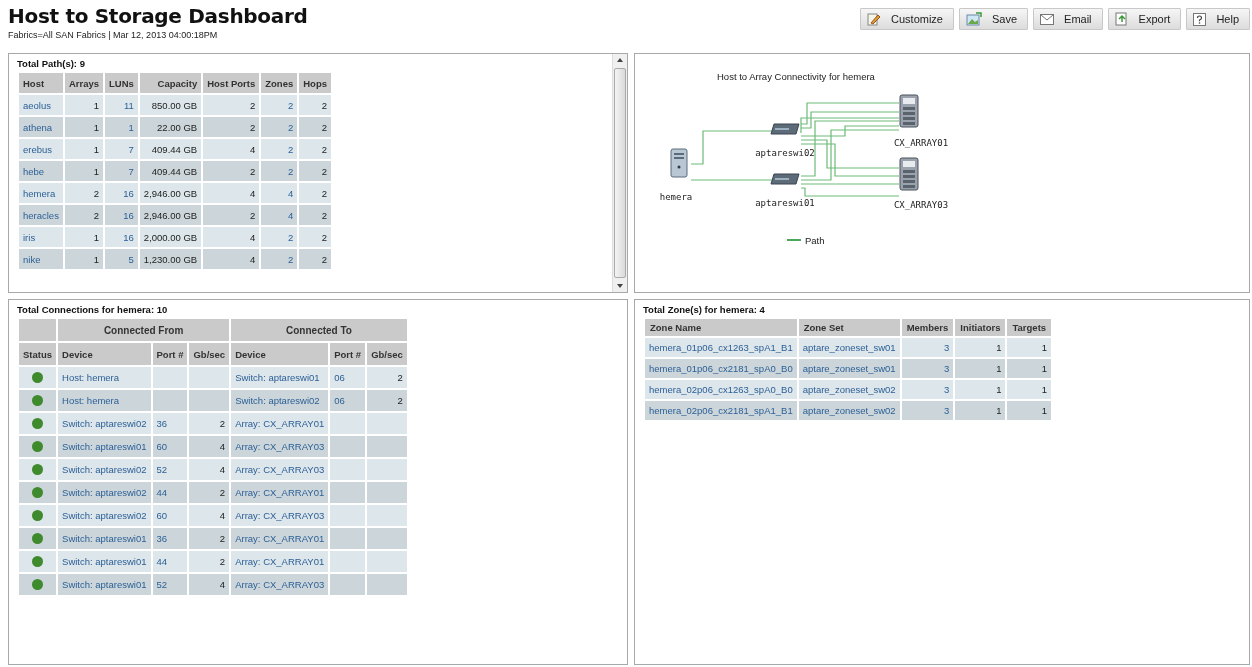 This screenshot has height=667, width=1252. Describe the element at coordinates (721, 389) in the screenshot. I see `table-link: hemera_02p06_cx1263_spA0_B0` at that location.